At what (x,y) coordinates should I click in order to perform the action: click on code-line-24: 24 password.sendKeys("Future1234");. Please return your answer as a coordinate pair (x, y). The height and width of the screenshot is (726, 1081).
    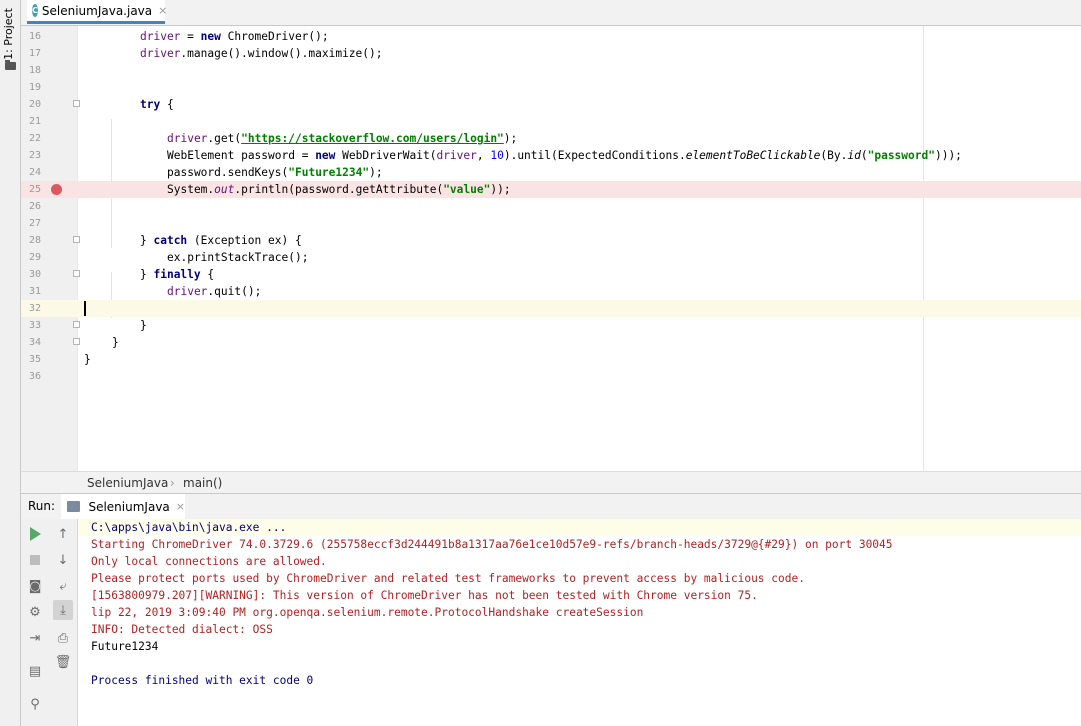
    Looking at the image, I should click on (551, 172).